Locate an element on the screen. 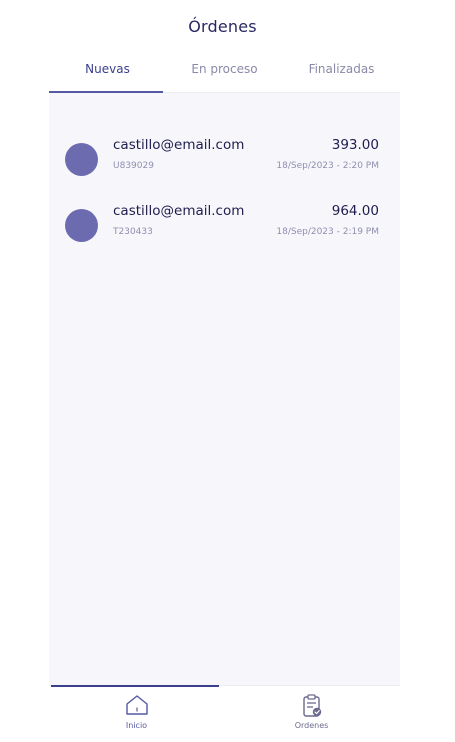  order-code: U839029 is located at coordinates (133, 166).